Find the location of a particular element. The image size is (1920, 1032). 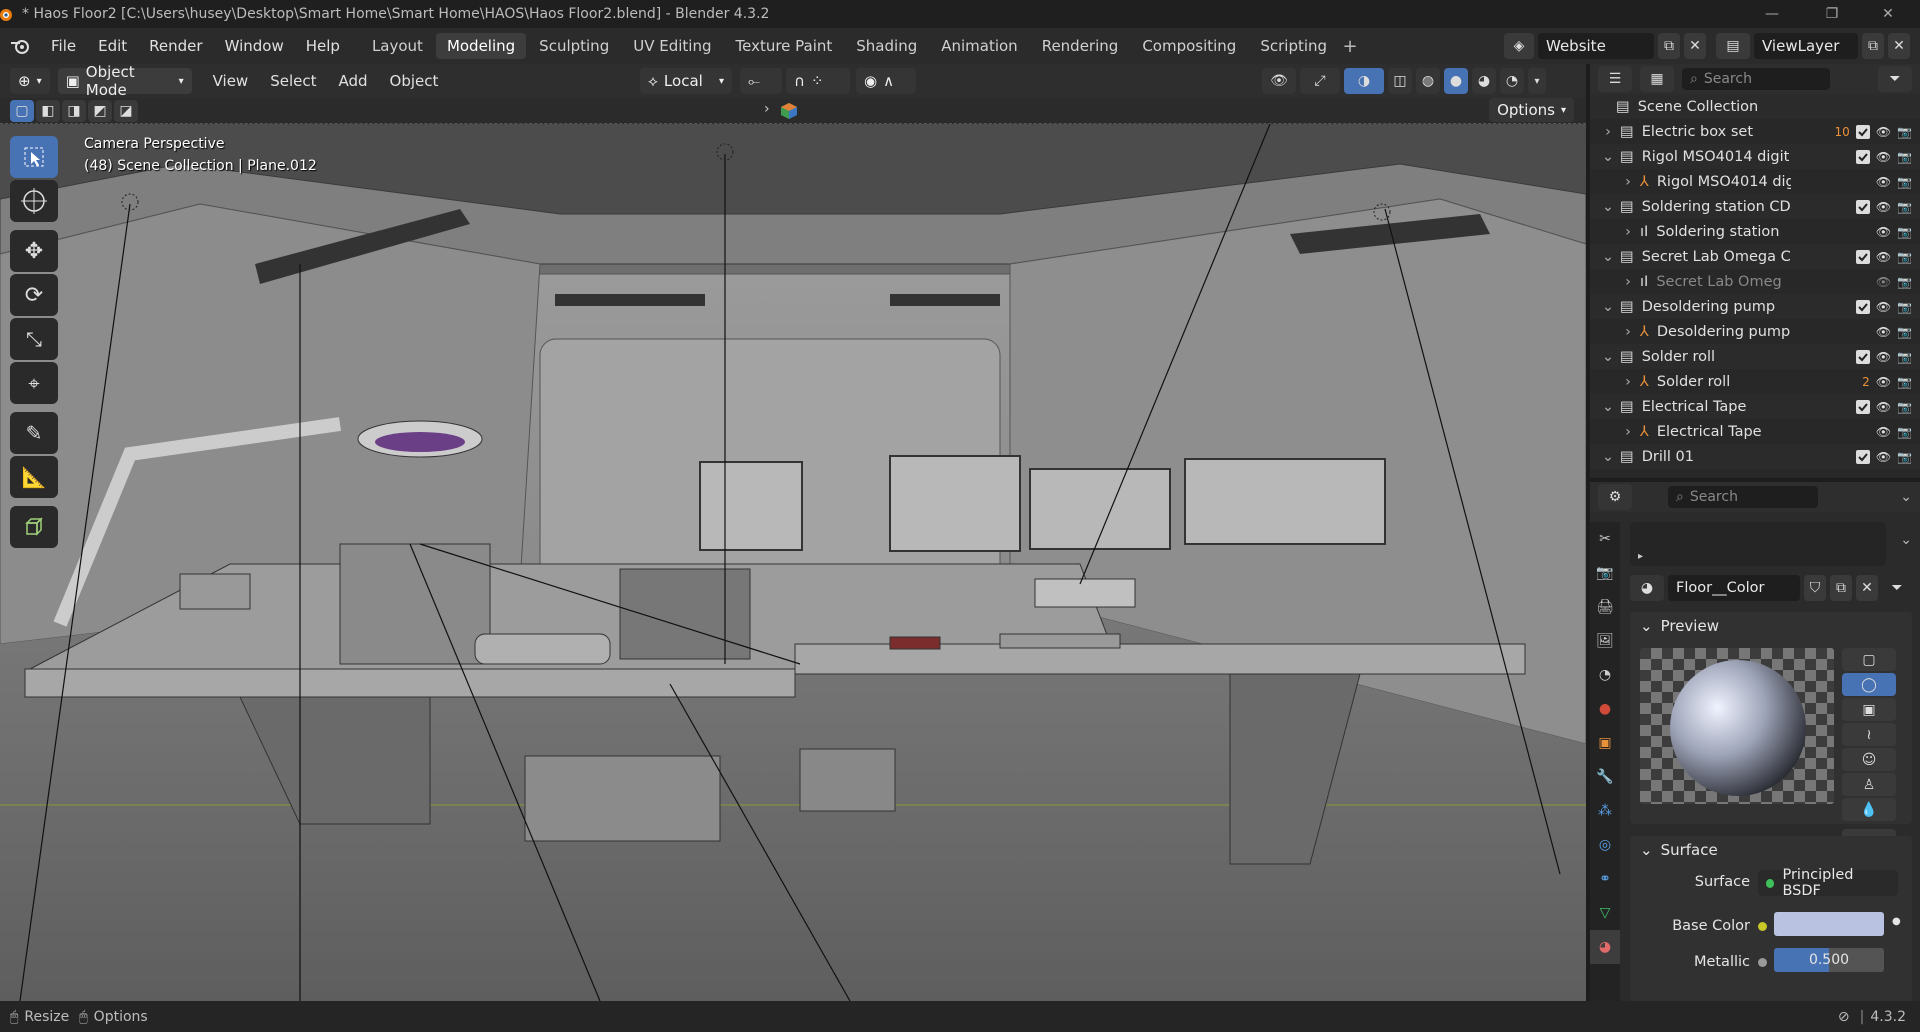

tab-scripting: Scripting is located at coordinates (1293, 46).